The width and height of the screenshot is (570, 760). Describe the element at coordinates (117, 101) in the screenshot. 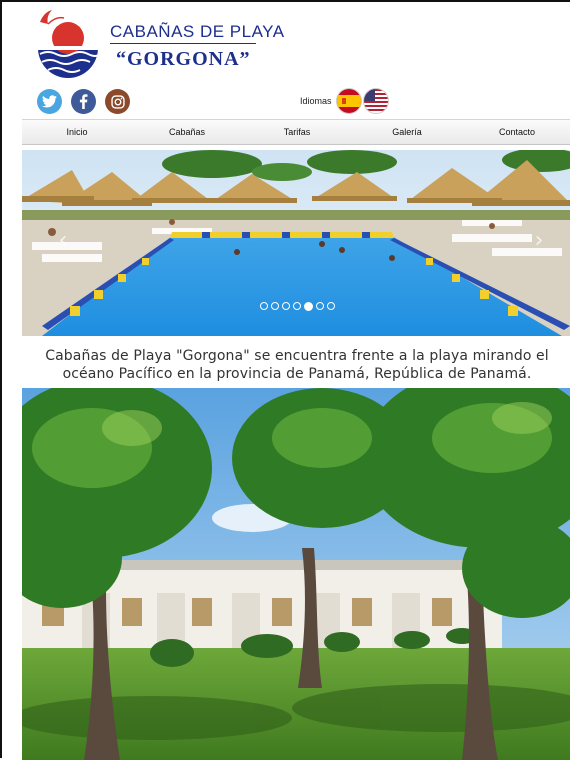

I see `instagram-icon` at that location.